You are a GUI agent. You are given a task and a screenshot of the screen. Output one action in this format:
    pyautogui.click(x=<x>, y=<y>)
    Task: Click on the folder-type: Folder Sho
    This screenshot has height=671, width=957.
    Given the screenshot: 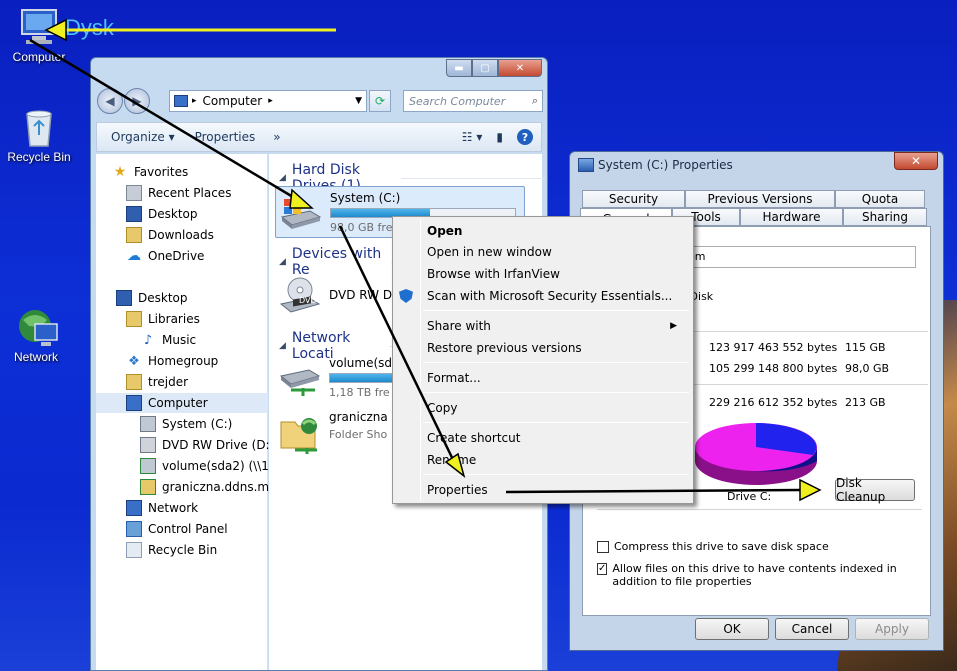 What is the action you would take?
    pyautogui.click(x=358, y=434)
    